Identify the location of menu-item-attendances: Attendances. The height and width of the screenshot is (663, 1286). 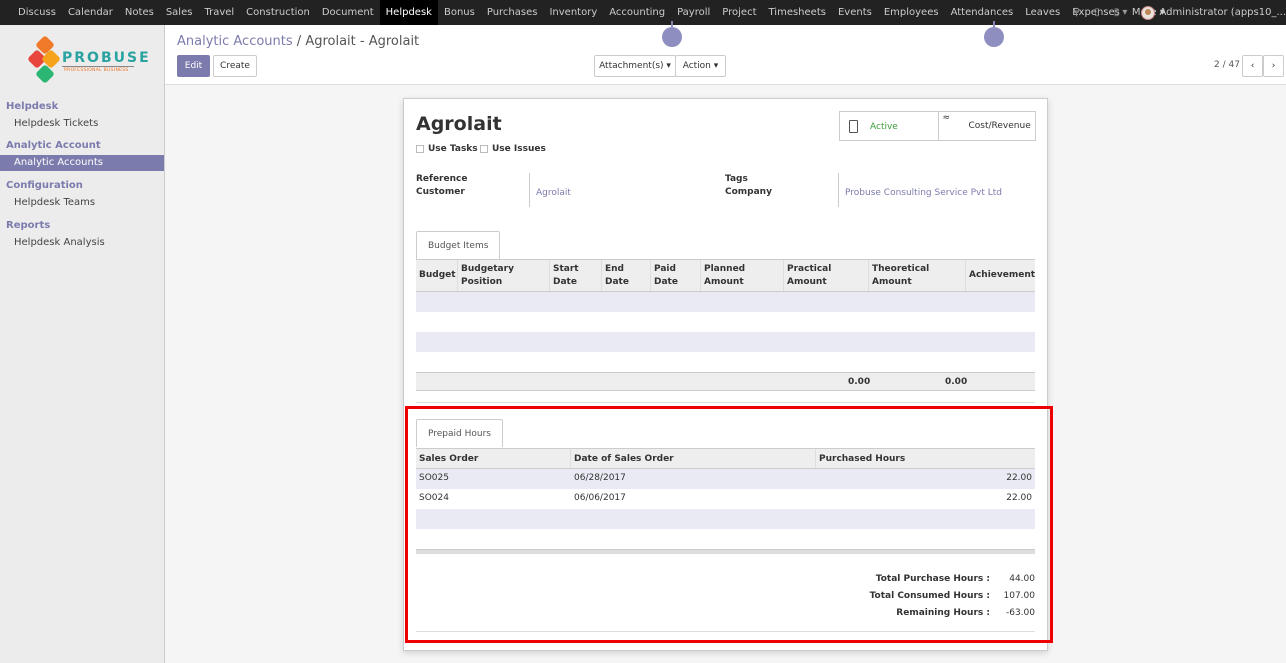
(982, 12).